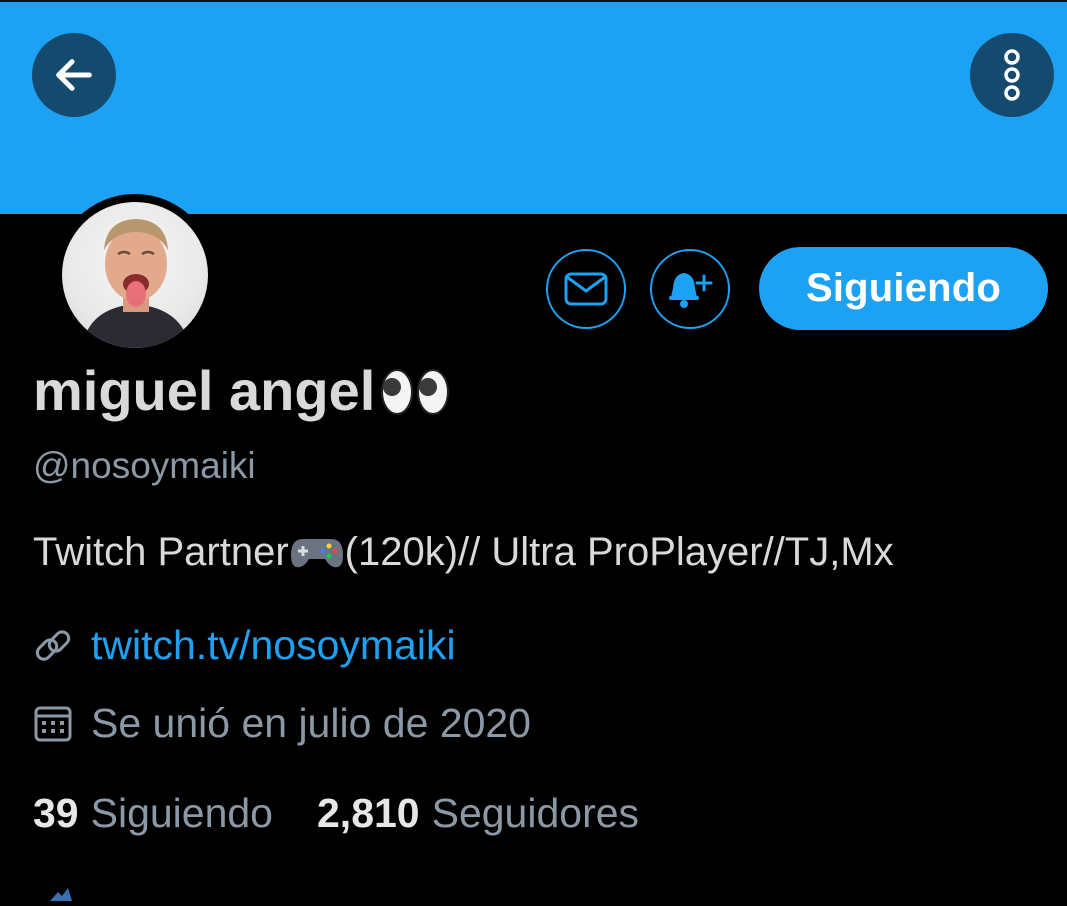 This screenshot has width=1067, height=906. I want to click on avatar-image, so click(135, 275).